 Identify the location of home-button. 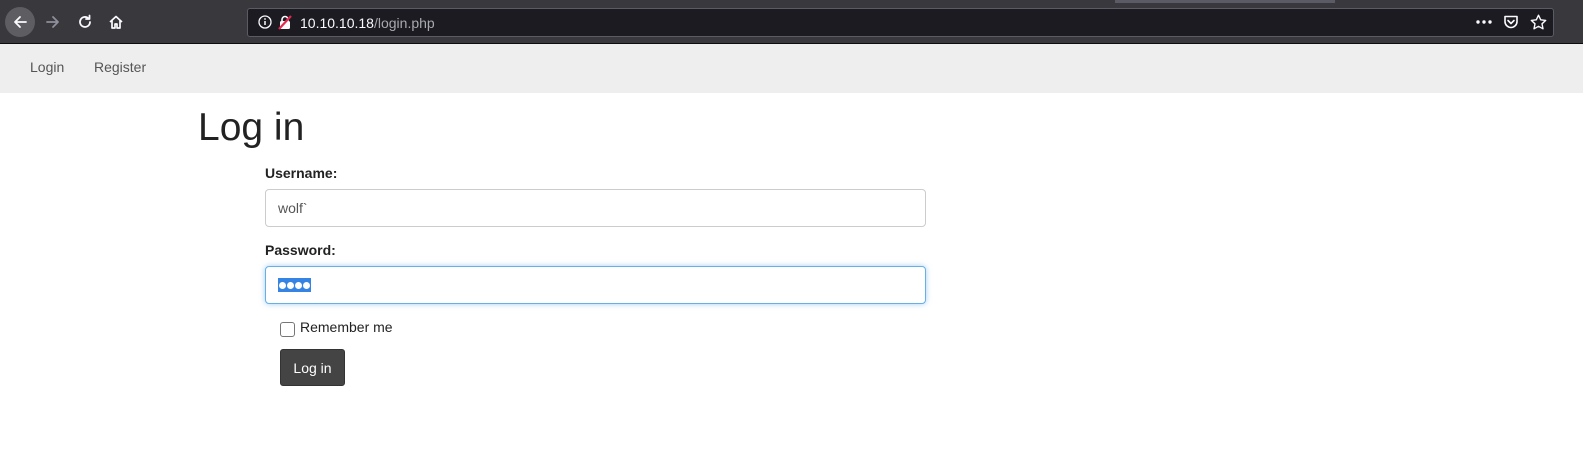
(116, 22).